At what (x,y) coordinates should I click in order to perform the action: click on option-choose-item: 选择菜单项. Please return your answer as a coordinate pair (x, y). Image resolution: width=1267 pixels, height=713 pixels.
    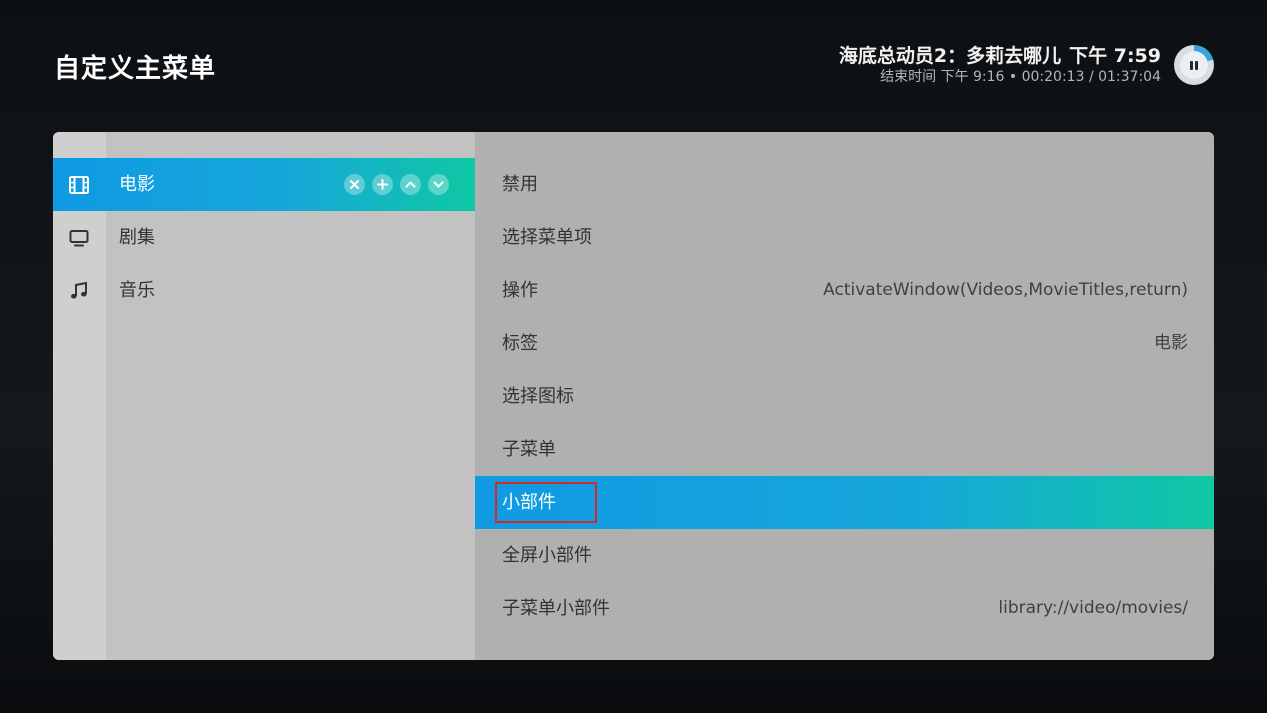
    Looking at the image, I should click on (844, 237).